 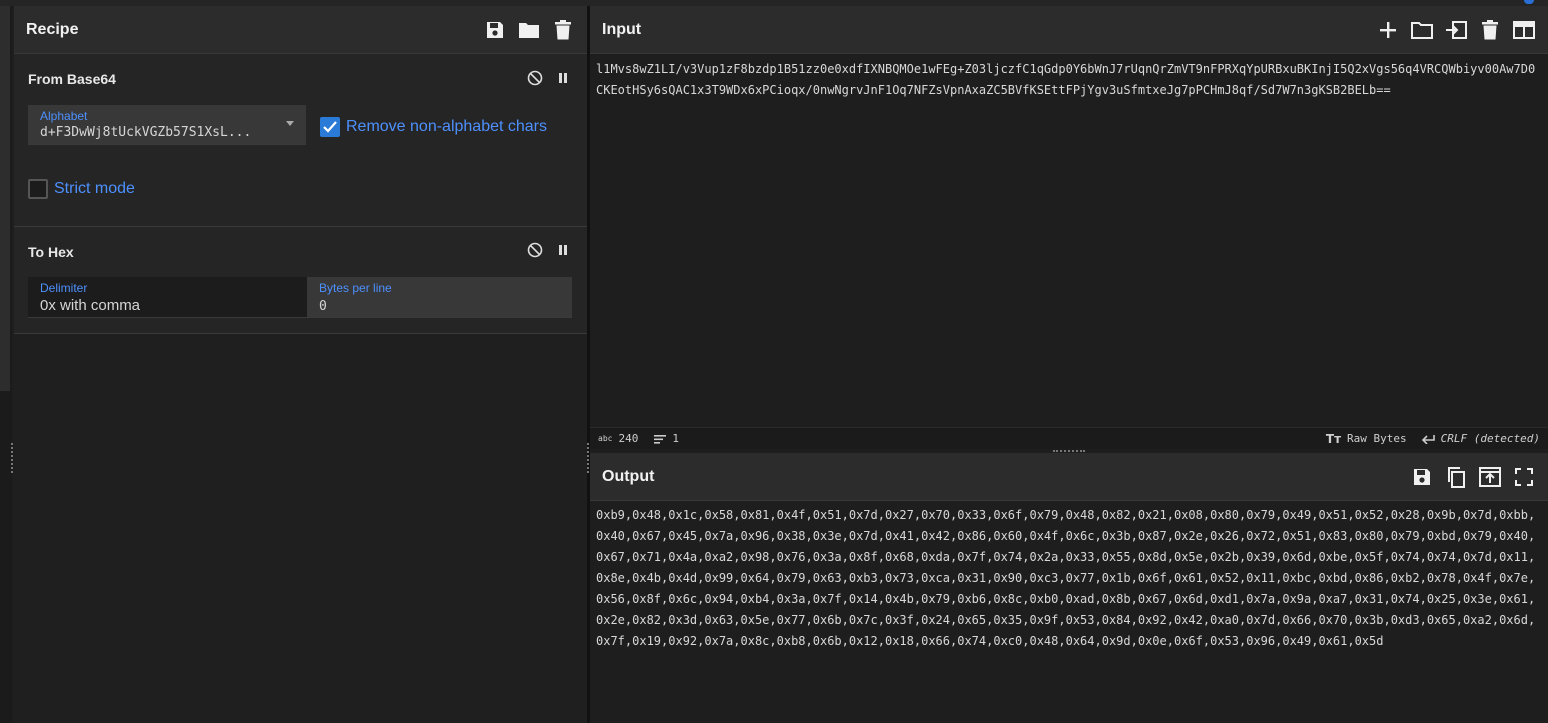 I want to click on center-resize-handle, so click(x=588, y=458).